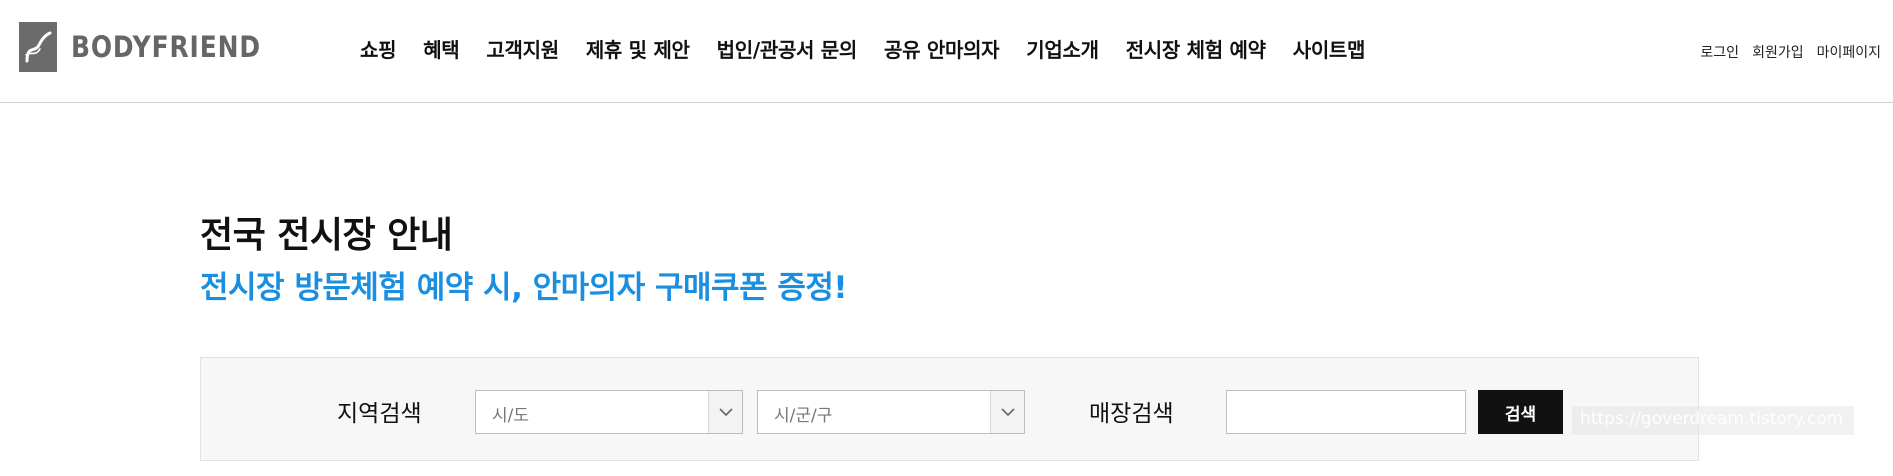 This screenshot has height=476, width=1893. Describe the element at coordinates (441, 50) in the screenshot. I see `nav-item-benefits: 혜택` at that location.